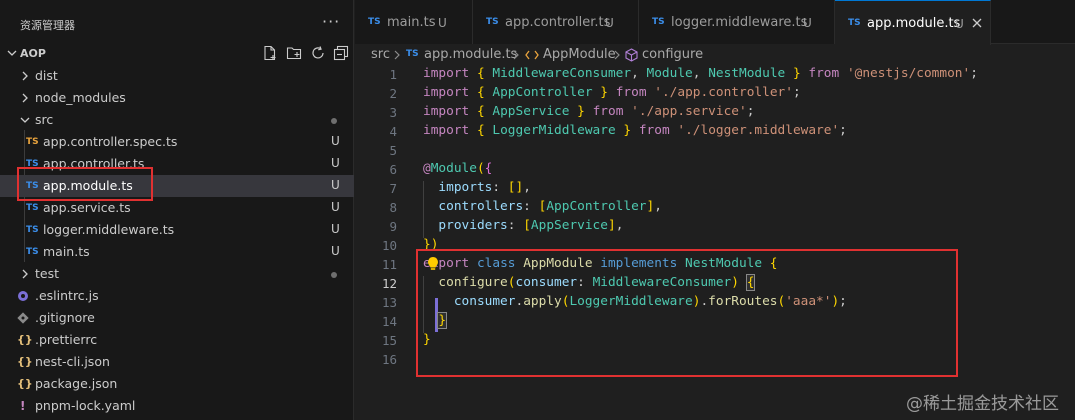 Image resolution: width=1075 pixels, height=420 pixels. I want to click on line-number: 11, so click(389, 264).